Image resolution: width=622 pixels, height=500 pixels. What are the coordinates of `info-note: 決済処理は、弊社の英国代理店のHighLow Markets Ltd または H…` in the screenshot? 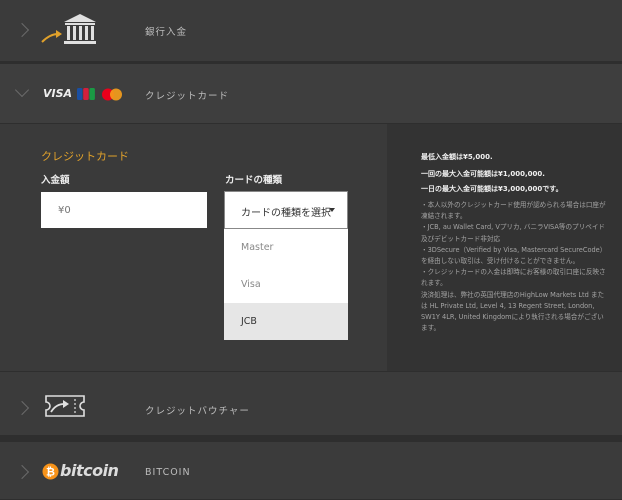 It's located at (513, 311).